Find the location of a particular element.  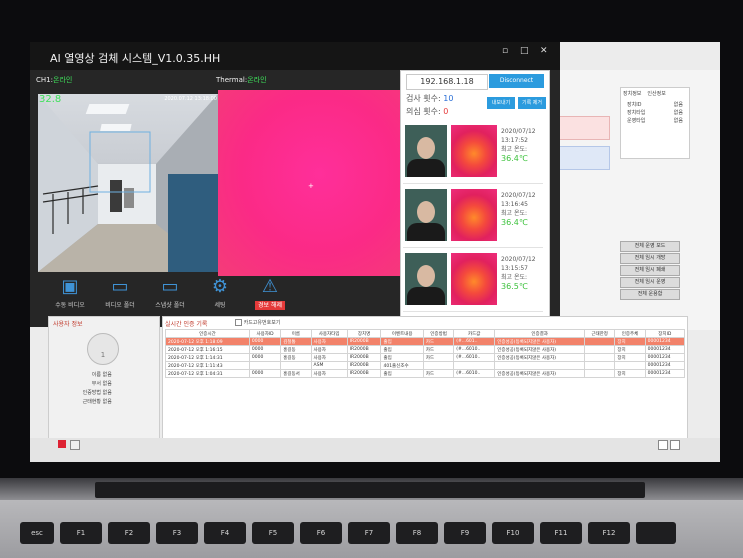

user-icon is located at coordinates (62, 444).